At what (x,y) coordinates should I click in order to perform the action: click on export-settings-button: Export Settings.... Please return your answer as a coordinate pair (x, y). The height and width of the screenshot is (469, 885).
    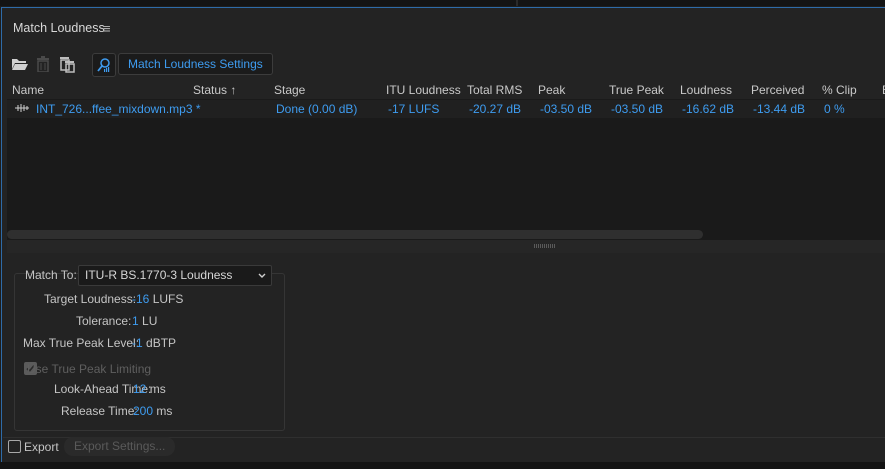
    Looking at the image, I should click on (120, 446).